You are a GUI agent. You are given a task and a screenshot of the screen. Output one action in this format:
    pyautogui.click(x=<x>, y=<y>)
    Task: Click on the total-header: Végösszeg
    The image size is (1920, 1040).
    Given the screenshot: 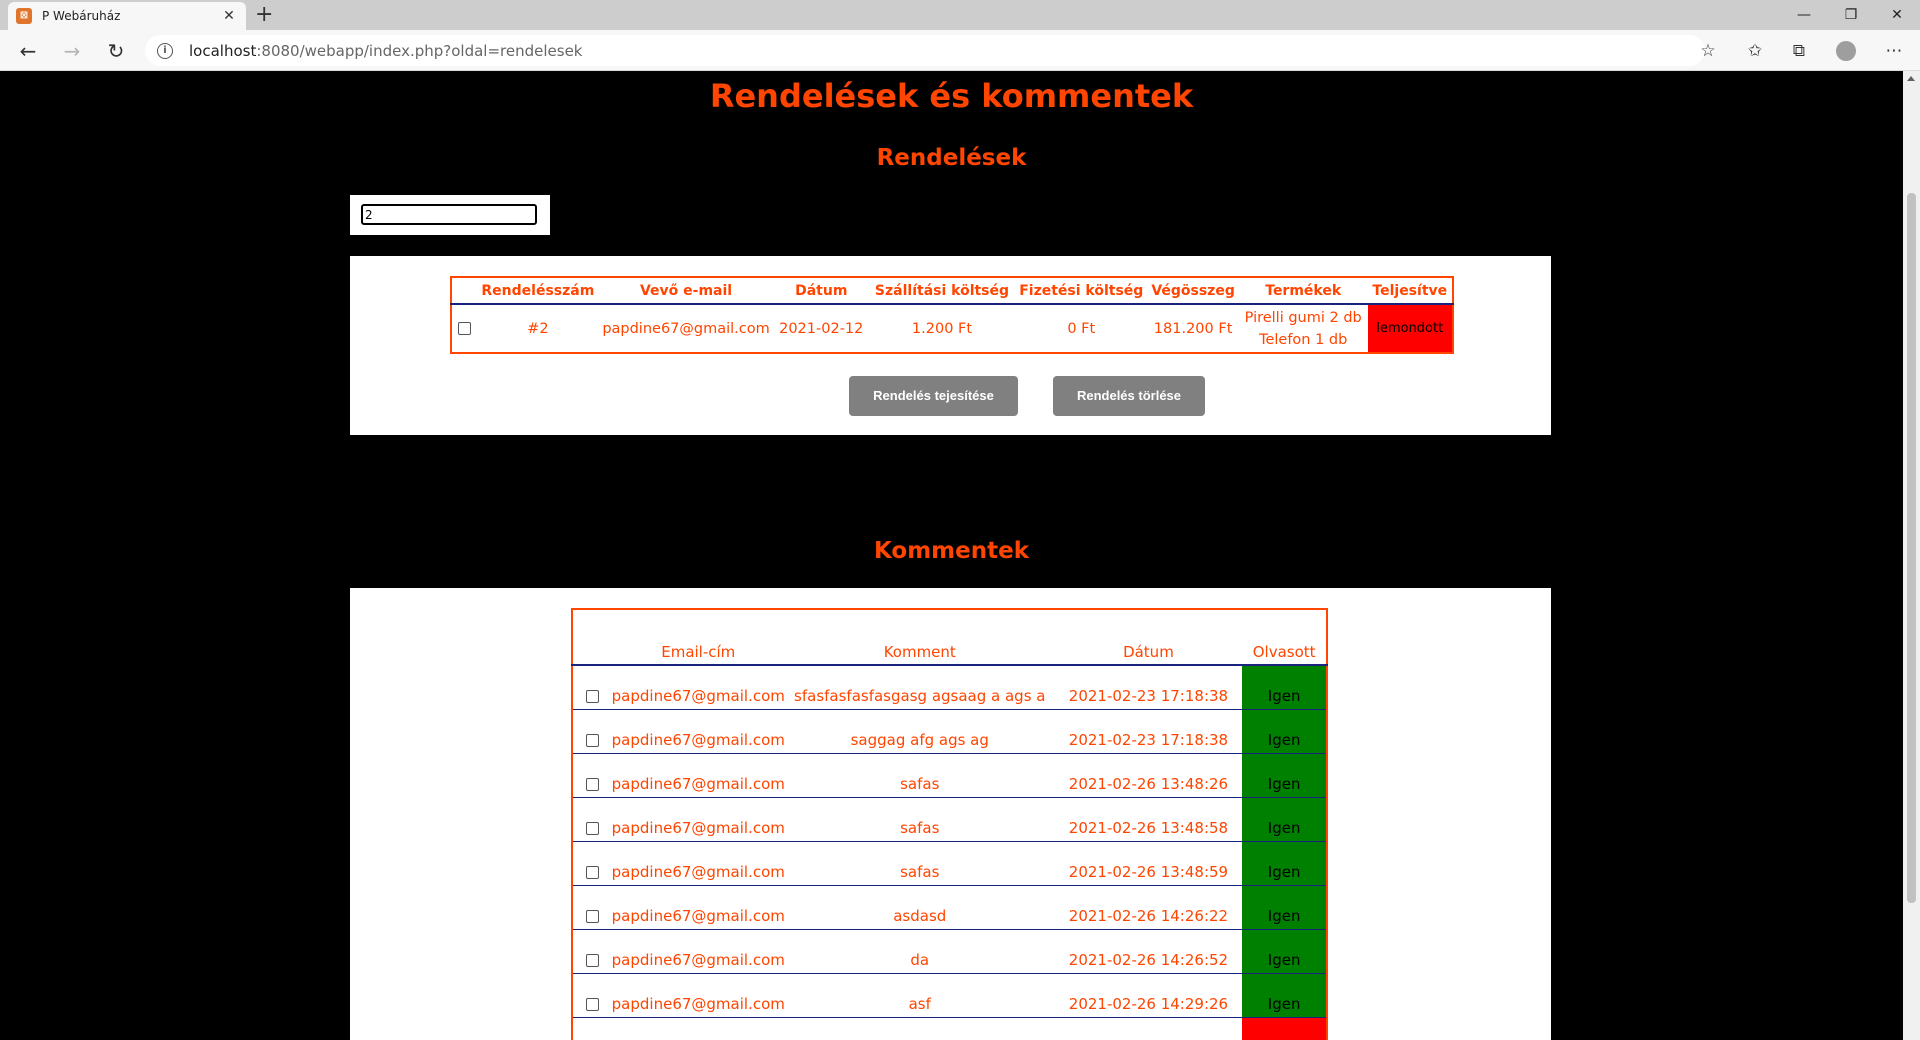 What is the action you would take?
    pyautogui.click(x=1193, y=291)
    